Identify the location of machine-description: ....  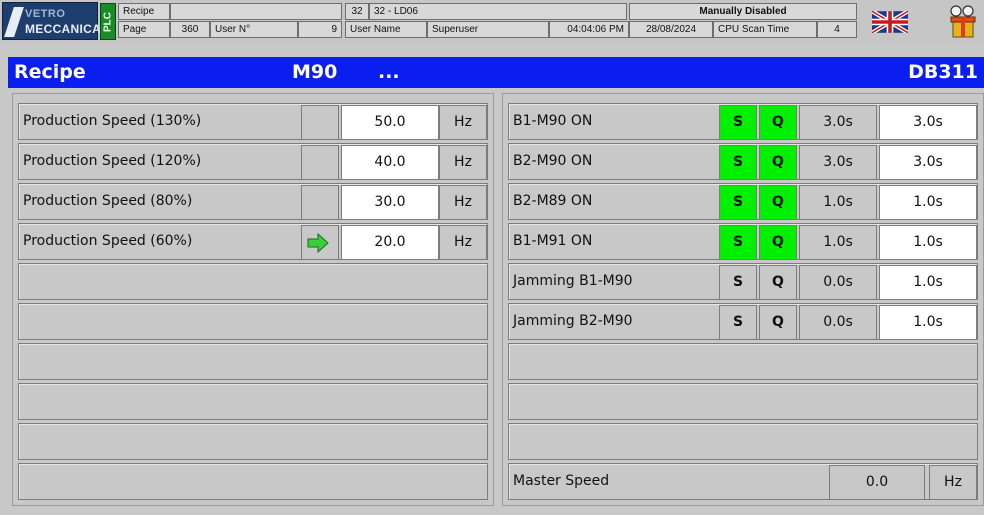
(389, 72).